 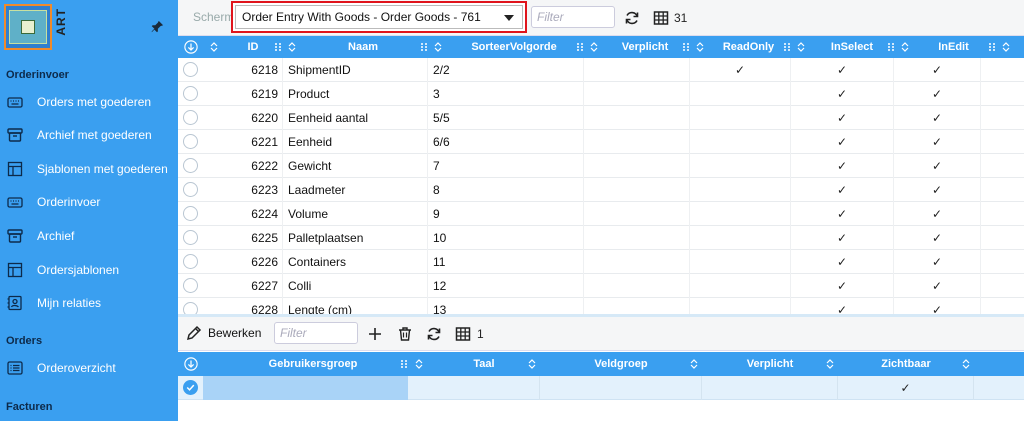 What do you see at coordinates (355, 238) in the screenshot?
I see `cell-naam: Palletplaatsen` at bounding box center [355, 238].